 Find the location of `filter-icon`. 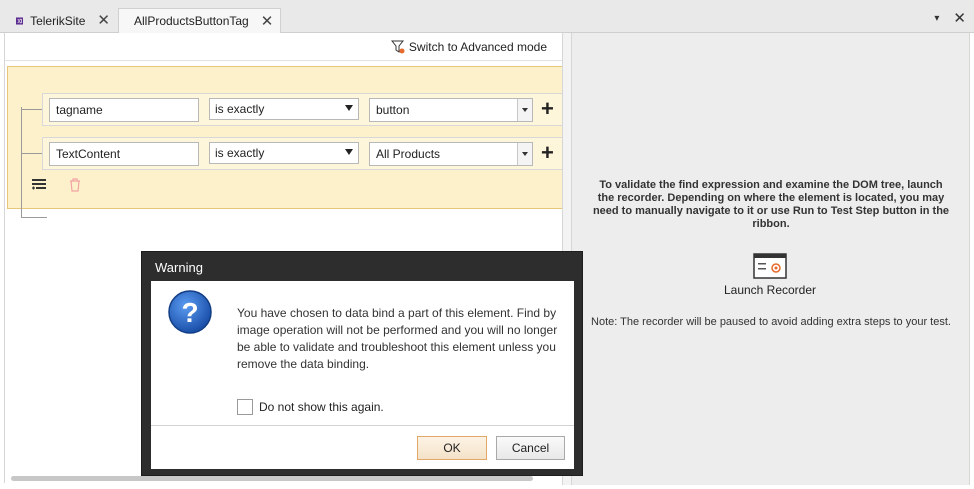

filter-icon is located at coordinates (397, 47).